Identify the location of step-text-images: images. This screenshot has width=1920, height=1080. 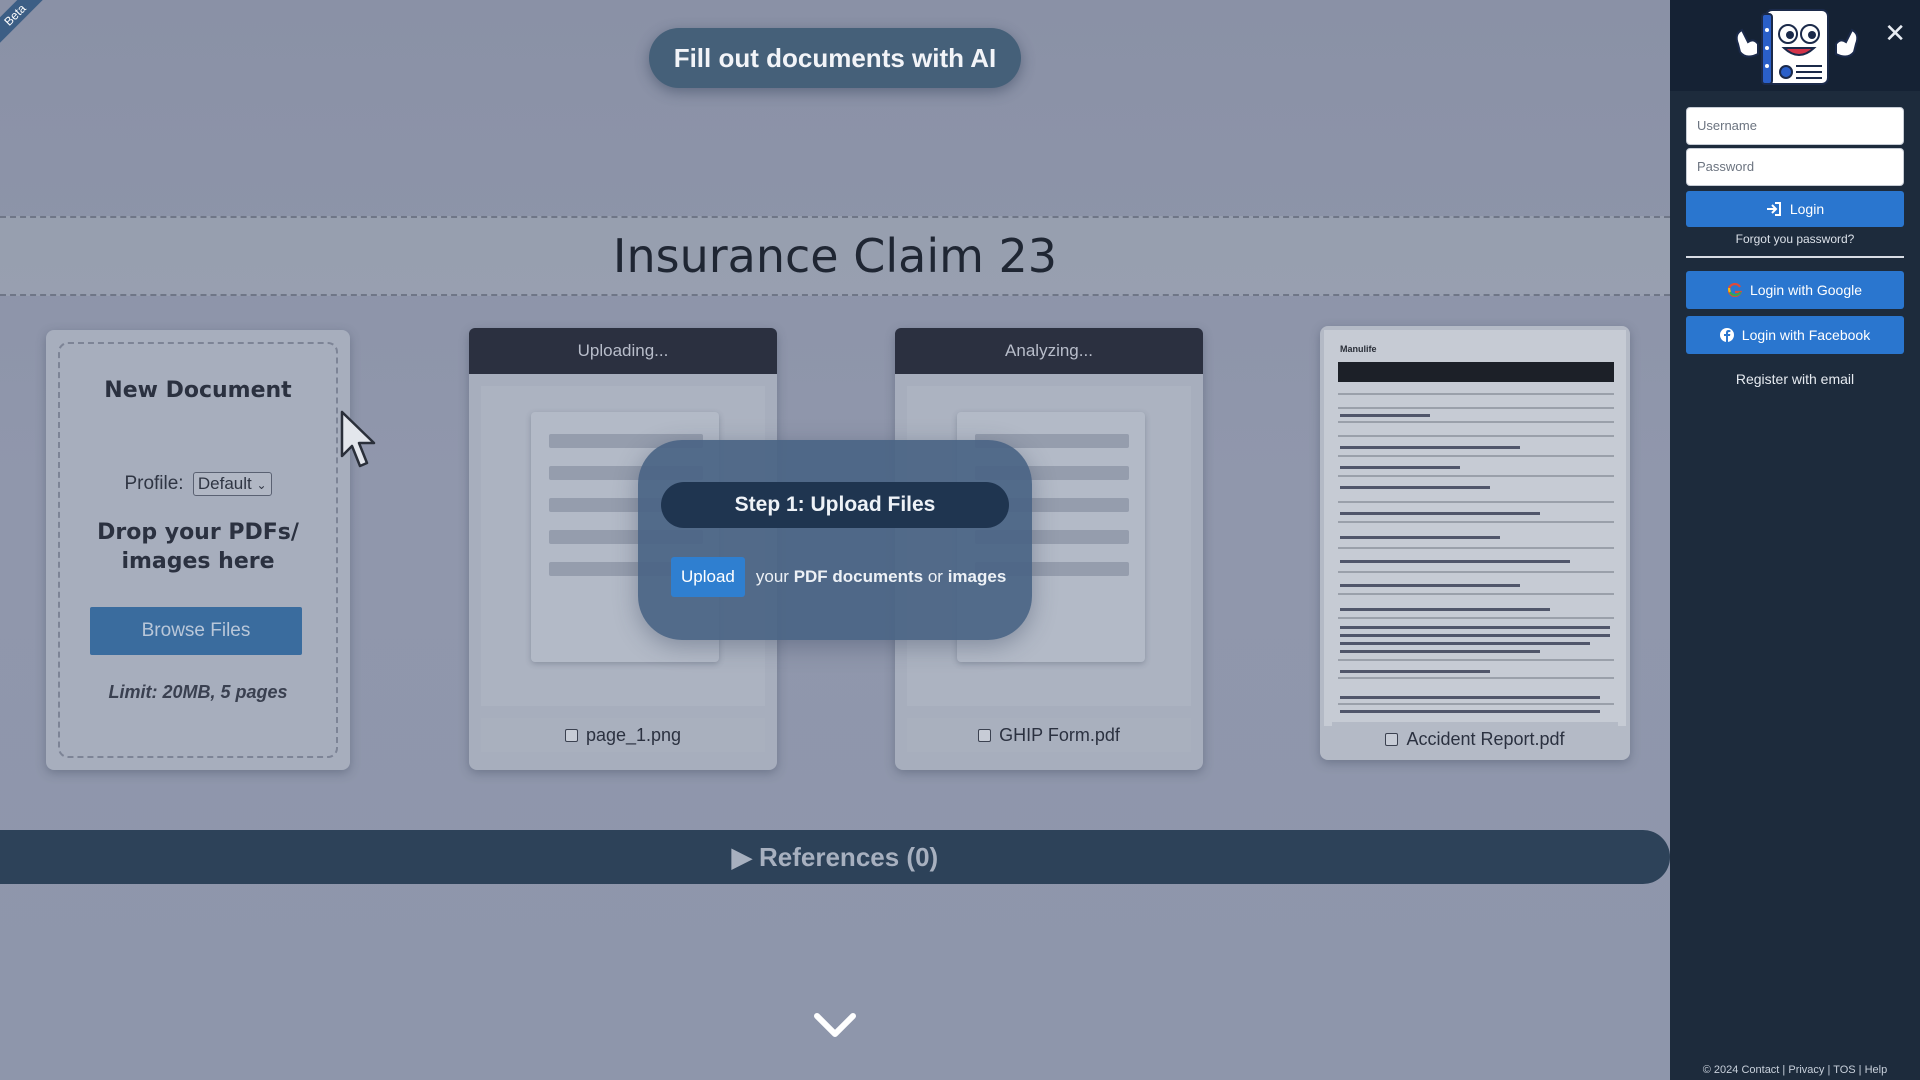
(977, 576).